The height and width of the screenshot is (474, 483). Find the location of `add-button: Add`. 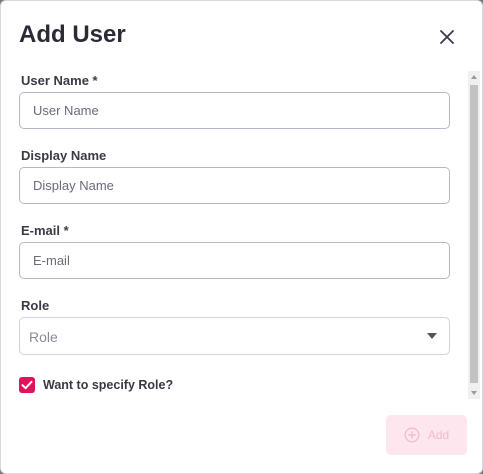

add-button: Add is located at coordinates (426, 435).